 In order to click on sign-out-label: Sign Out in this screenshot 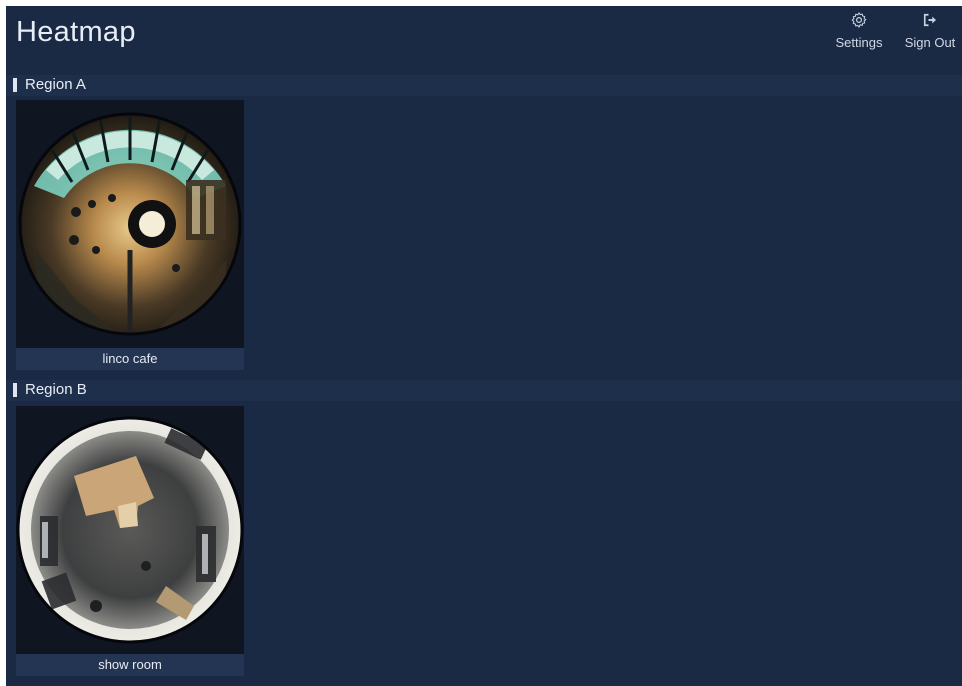, I will do `click(930, 42)`.